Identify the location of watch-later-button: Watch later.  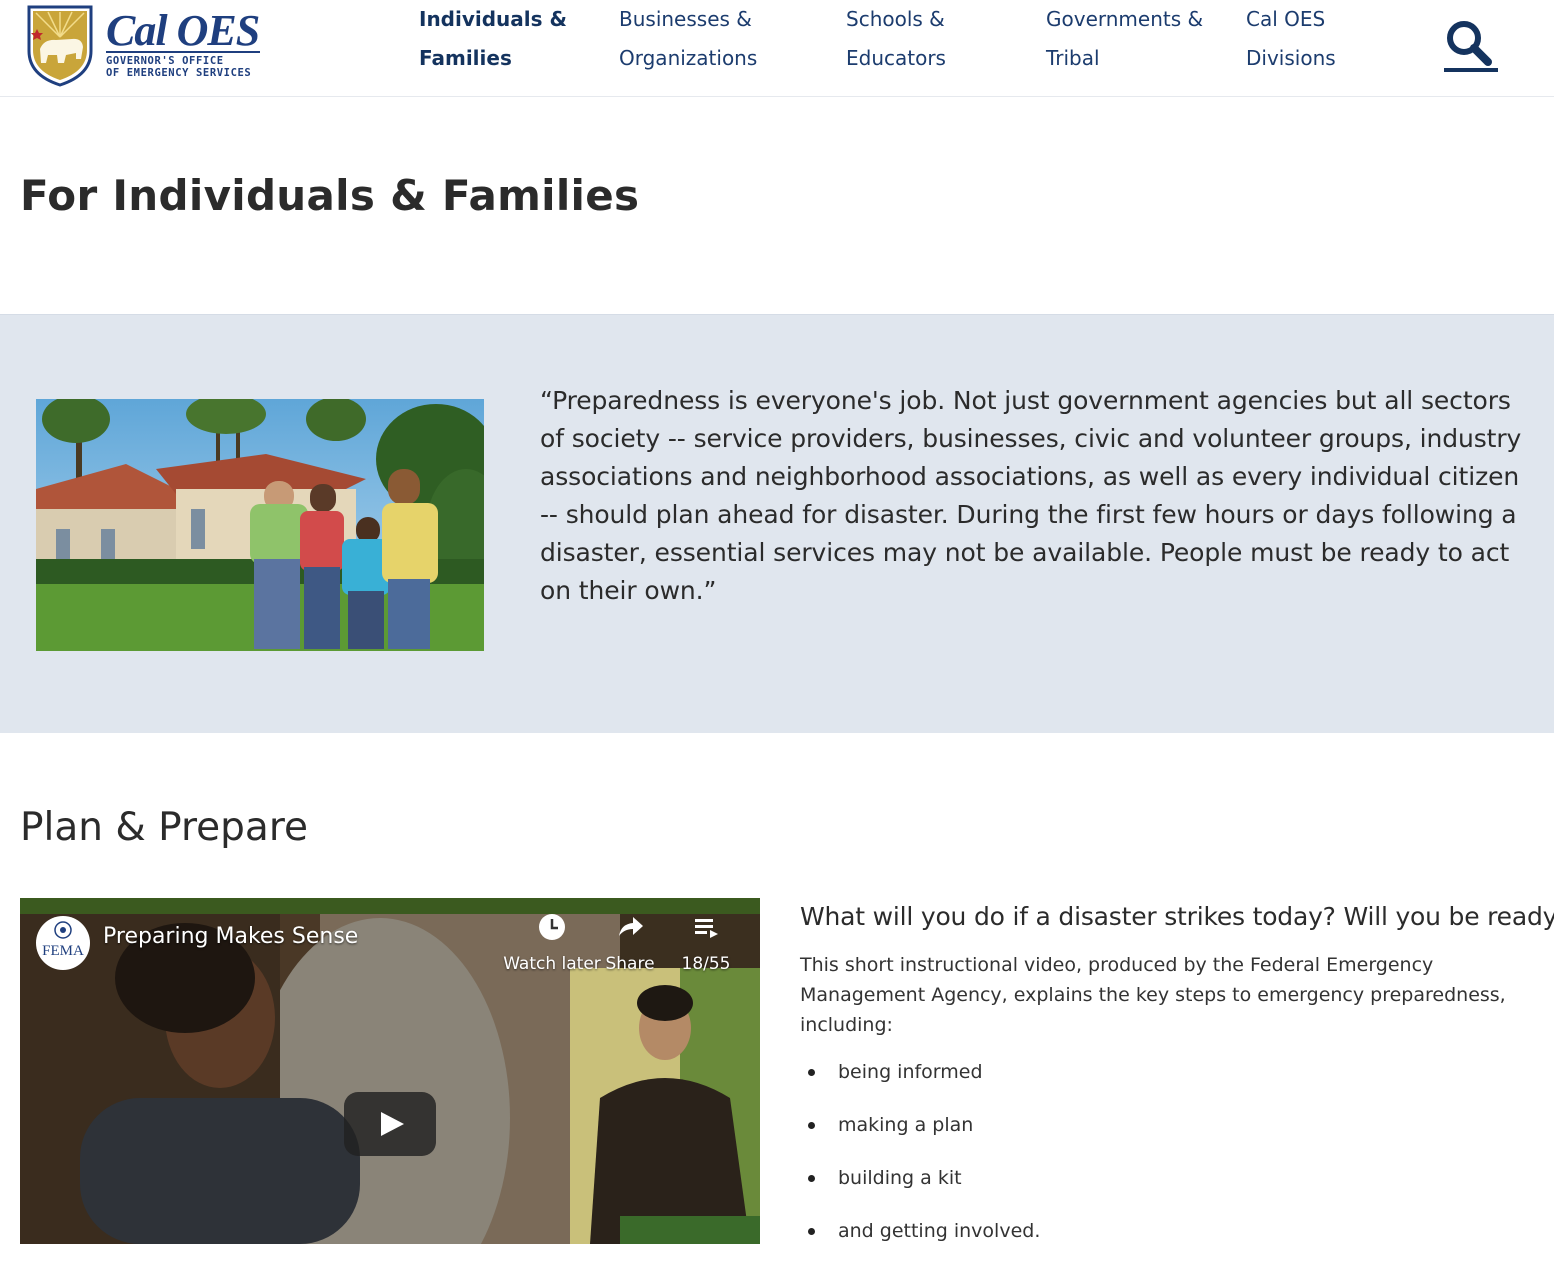
(552, 943).